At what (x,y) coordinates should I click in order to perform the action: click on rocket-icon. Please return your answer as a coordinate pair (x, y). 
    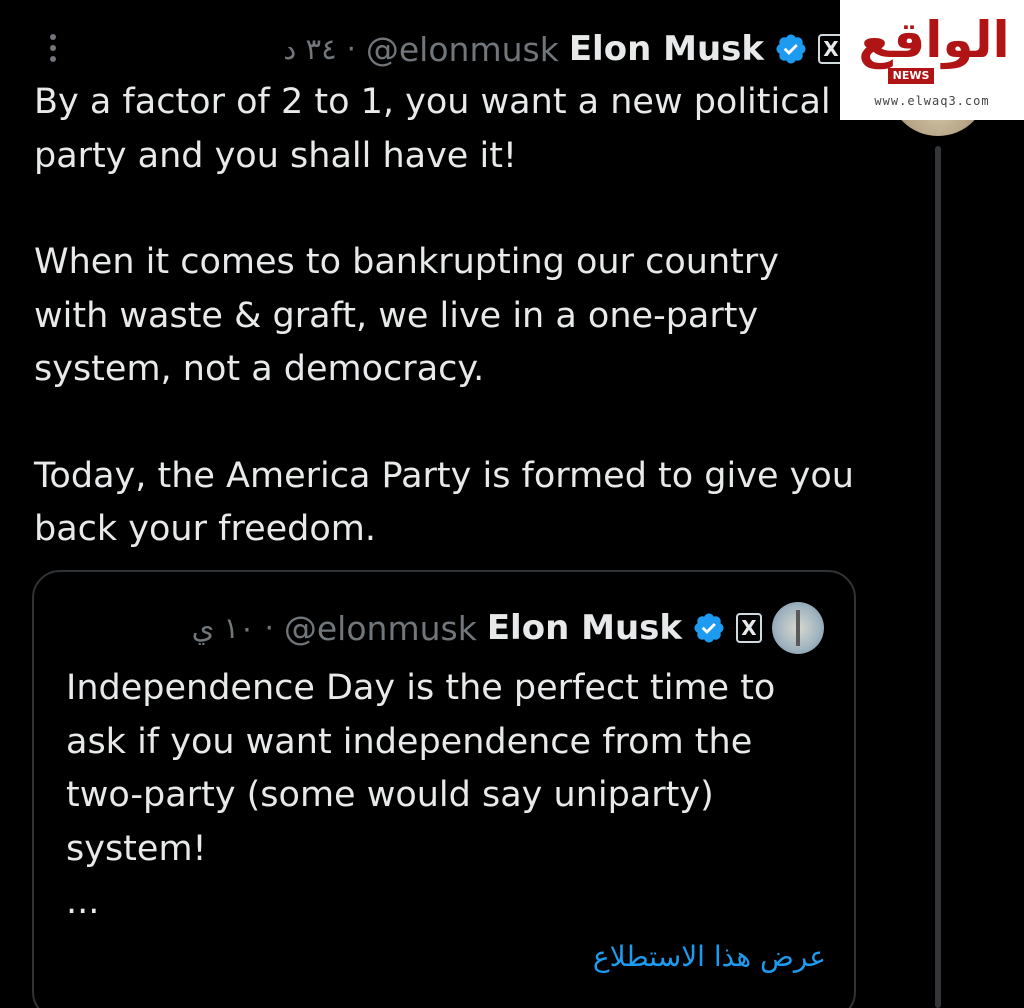
    Looking at the image, I should click on (798, 628).